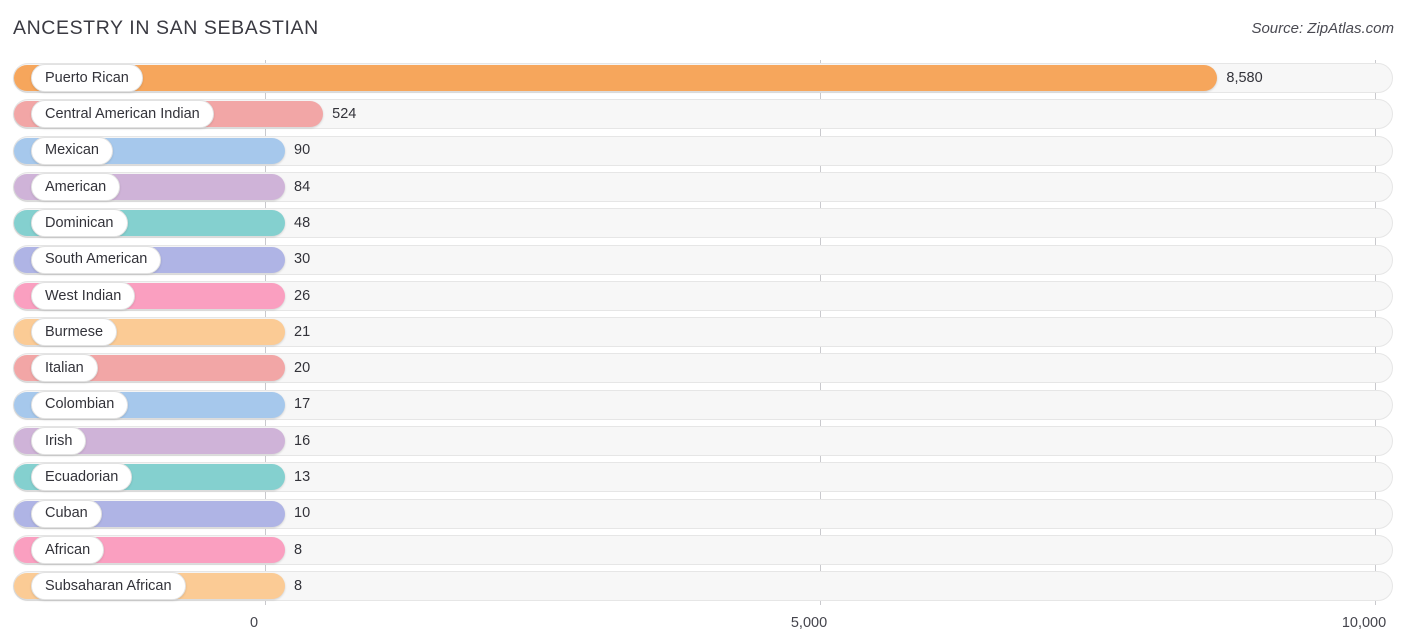  What do you see at coordinates (703, 368) in the screenshot?
I see `bar-row: Italian 20` at bounding box center [703, 368].